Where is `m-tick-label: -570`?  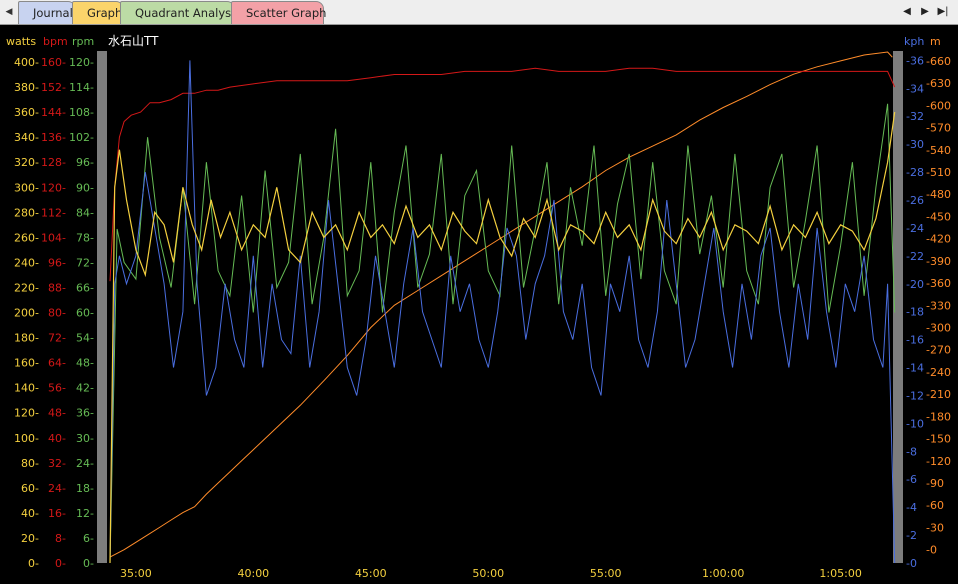
m-tick-label: -570 is located at coordinates (938, 128).